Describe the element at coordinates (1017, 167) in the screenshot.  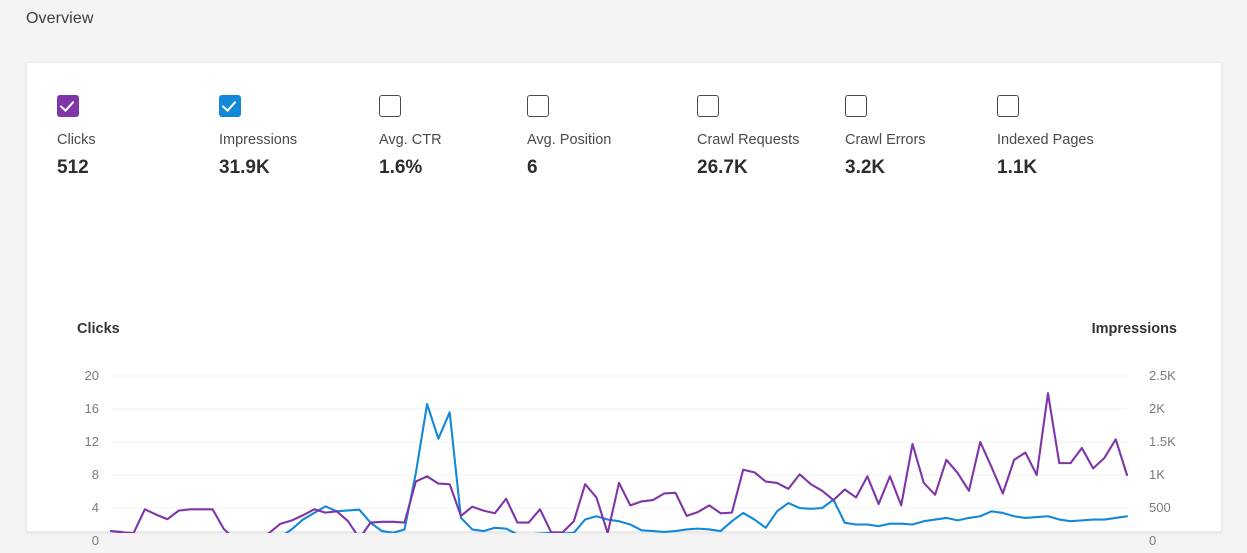
I see `metric-value: 1.1K` at that location.